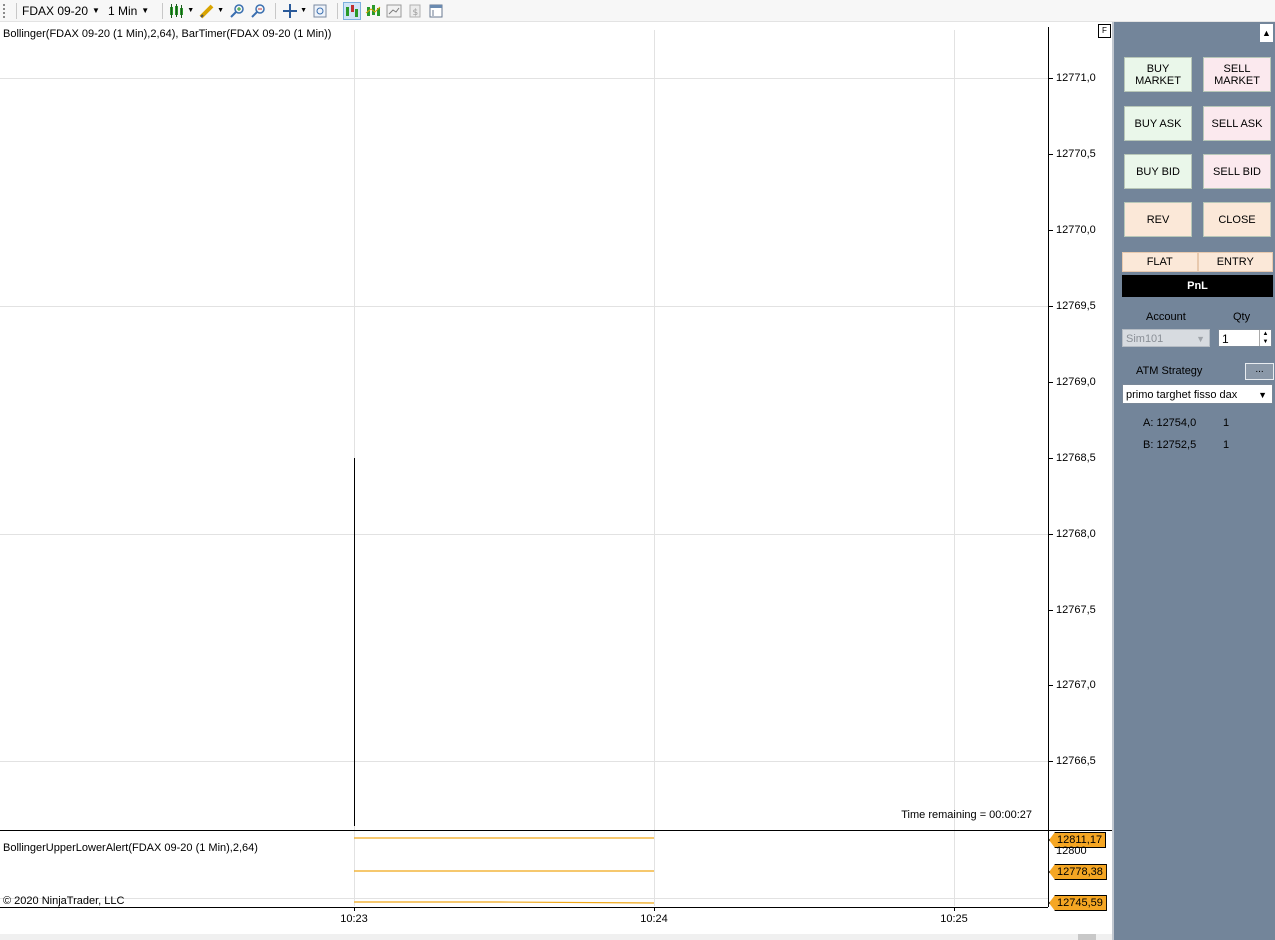  Describe the element at coordinates (1076, 78) in the screenshot. I see `price-label: 12771,0` at that location.